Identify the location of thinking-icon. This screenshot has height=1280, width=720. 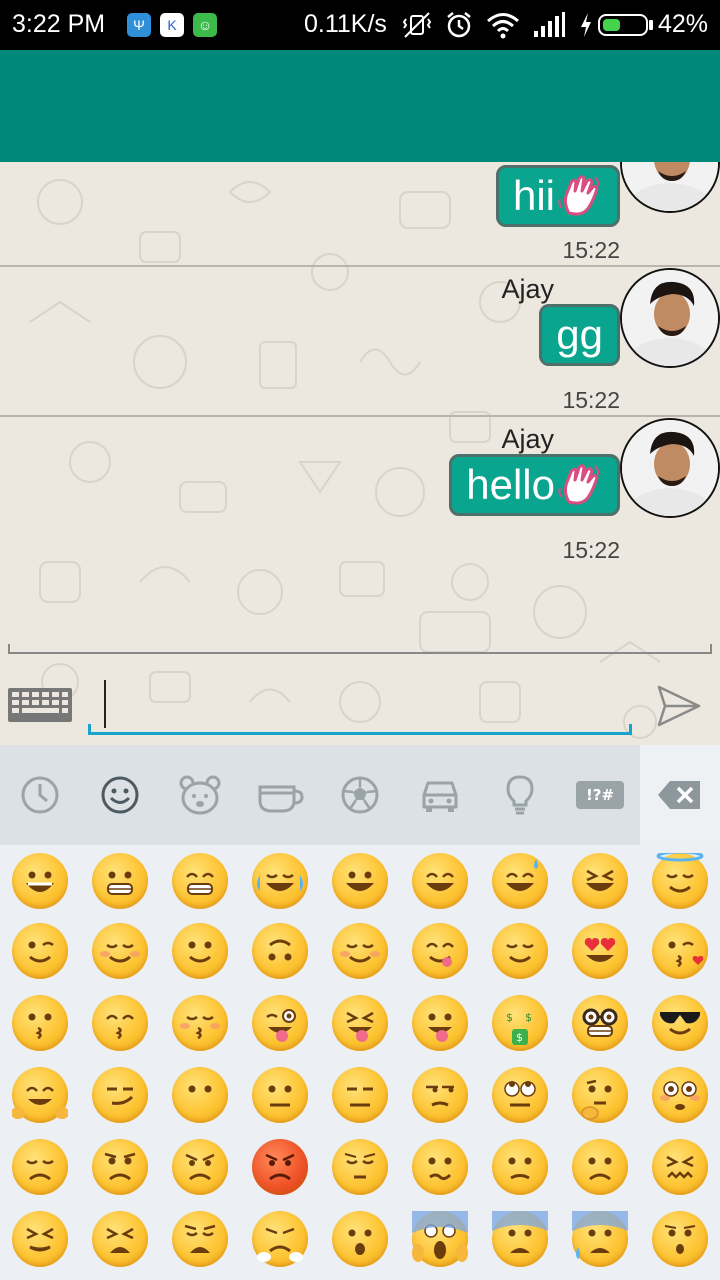
(596, 1099).